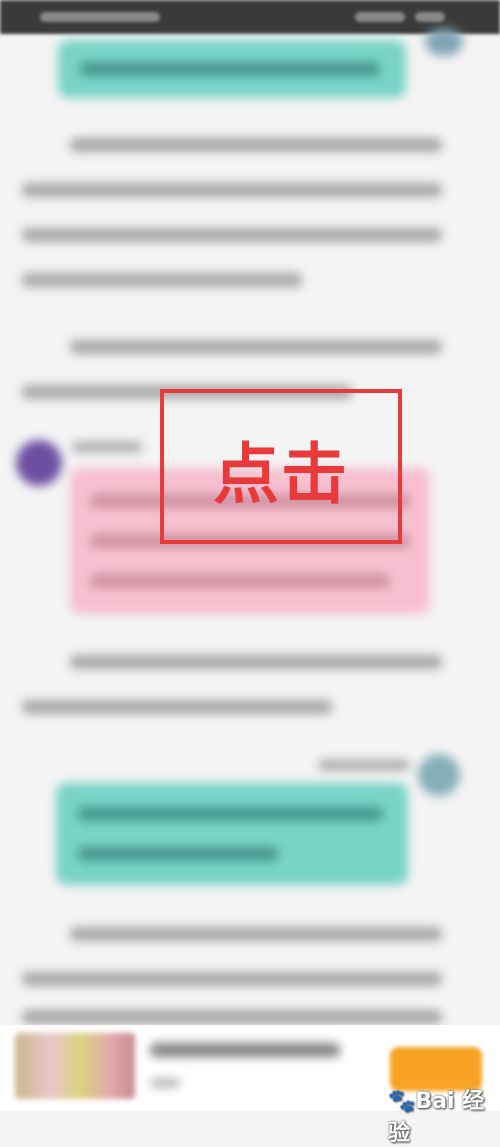 This screenshot has height=1147, width=500. What do you see at coordinates (75, 1066) in the screenshot?
I see `thumbnail-image` at bounding box center [75, 1066].